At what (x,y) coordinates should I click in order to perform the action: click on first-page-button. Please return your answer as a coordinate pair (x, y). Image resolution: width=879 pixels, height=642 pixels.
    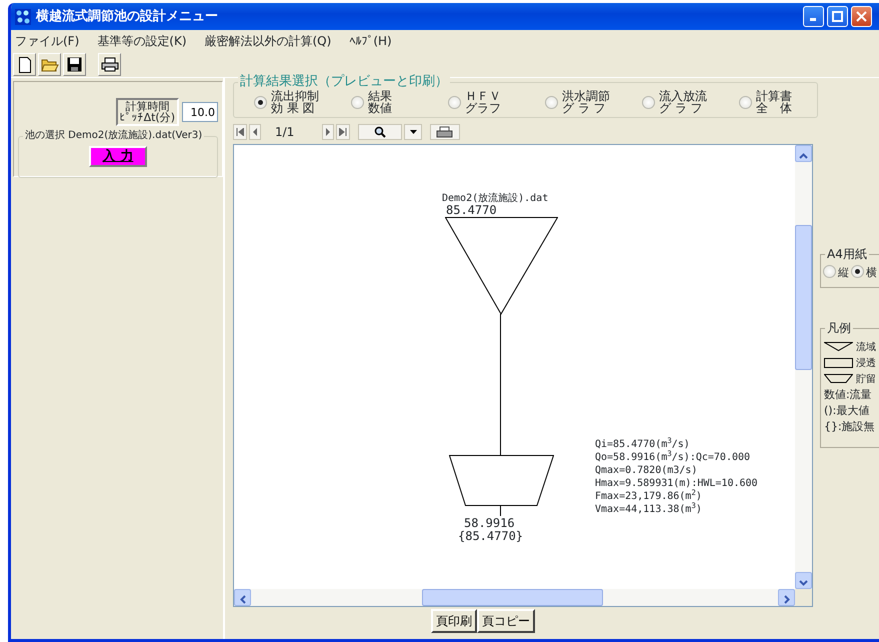
    Looking at the image, I should click on (240, 132).